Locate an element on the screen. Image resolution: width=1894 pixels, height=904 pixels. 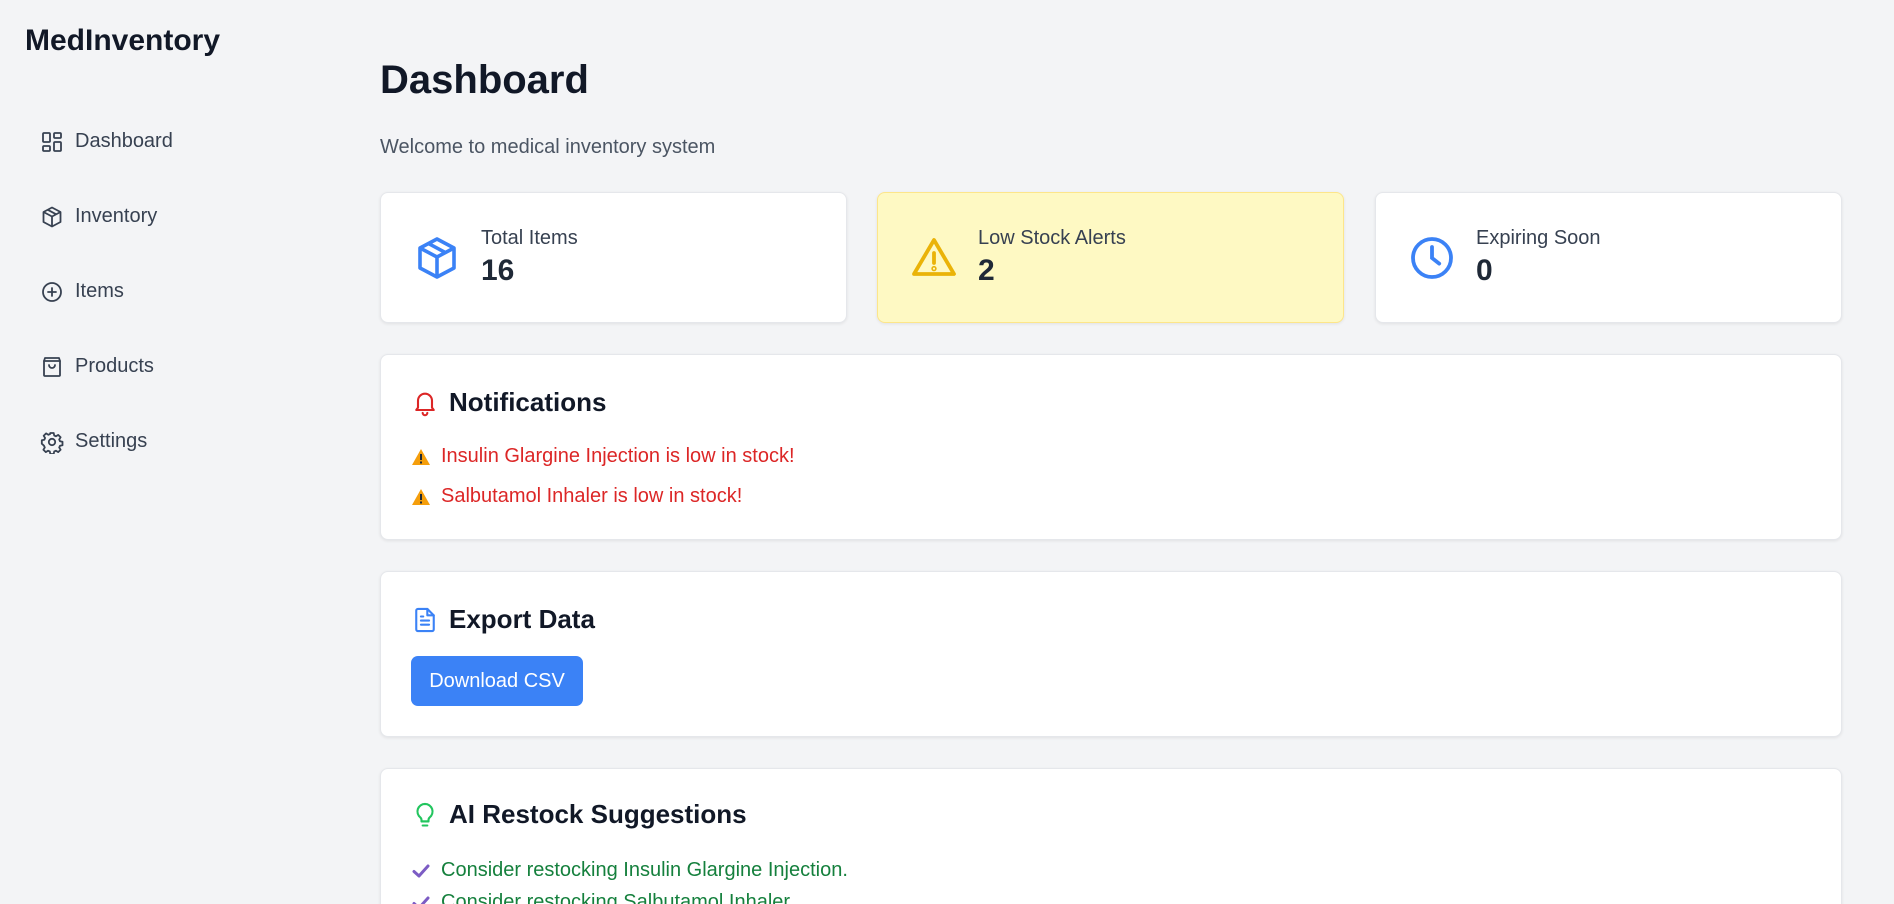
sidebar-item-products: Products is located at coordinates (106, 366).